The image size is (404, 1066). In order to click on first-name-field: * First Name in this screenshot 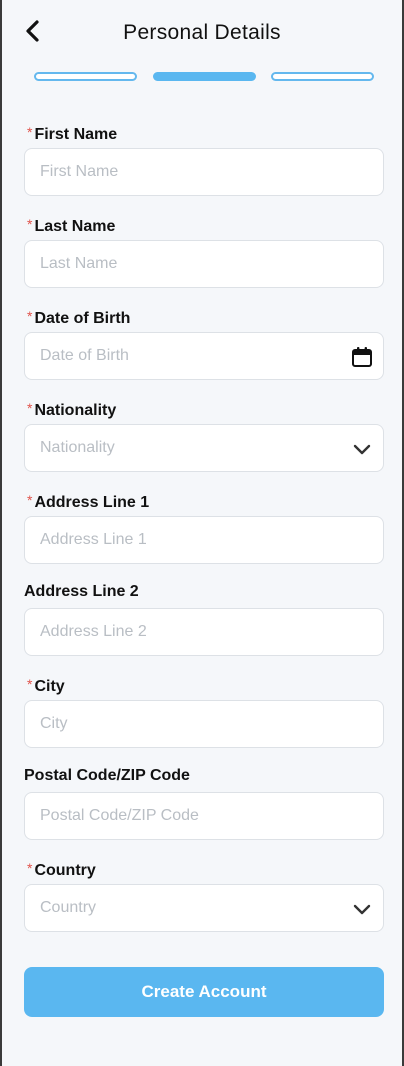, I will do `click(204, 159)`.